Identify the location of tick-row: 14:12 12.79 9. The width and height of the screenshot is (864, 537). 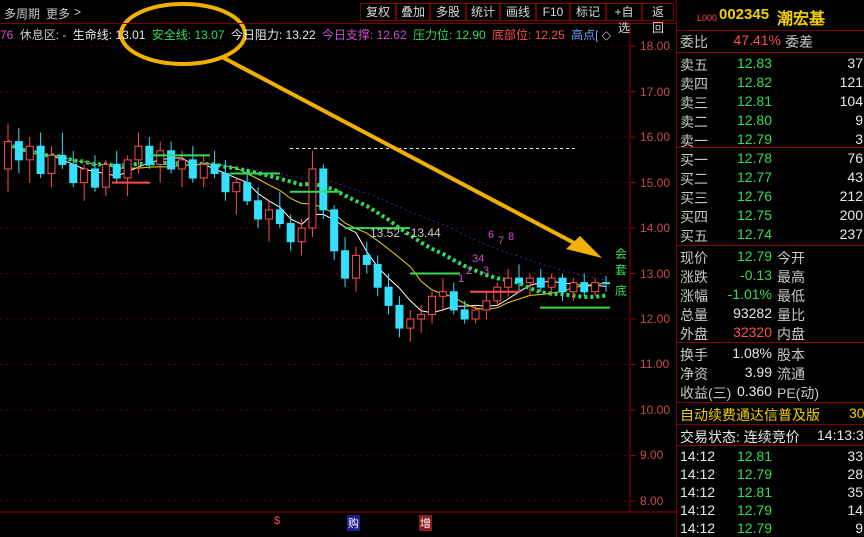
(770, 528).